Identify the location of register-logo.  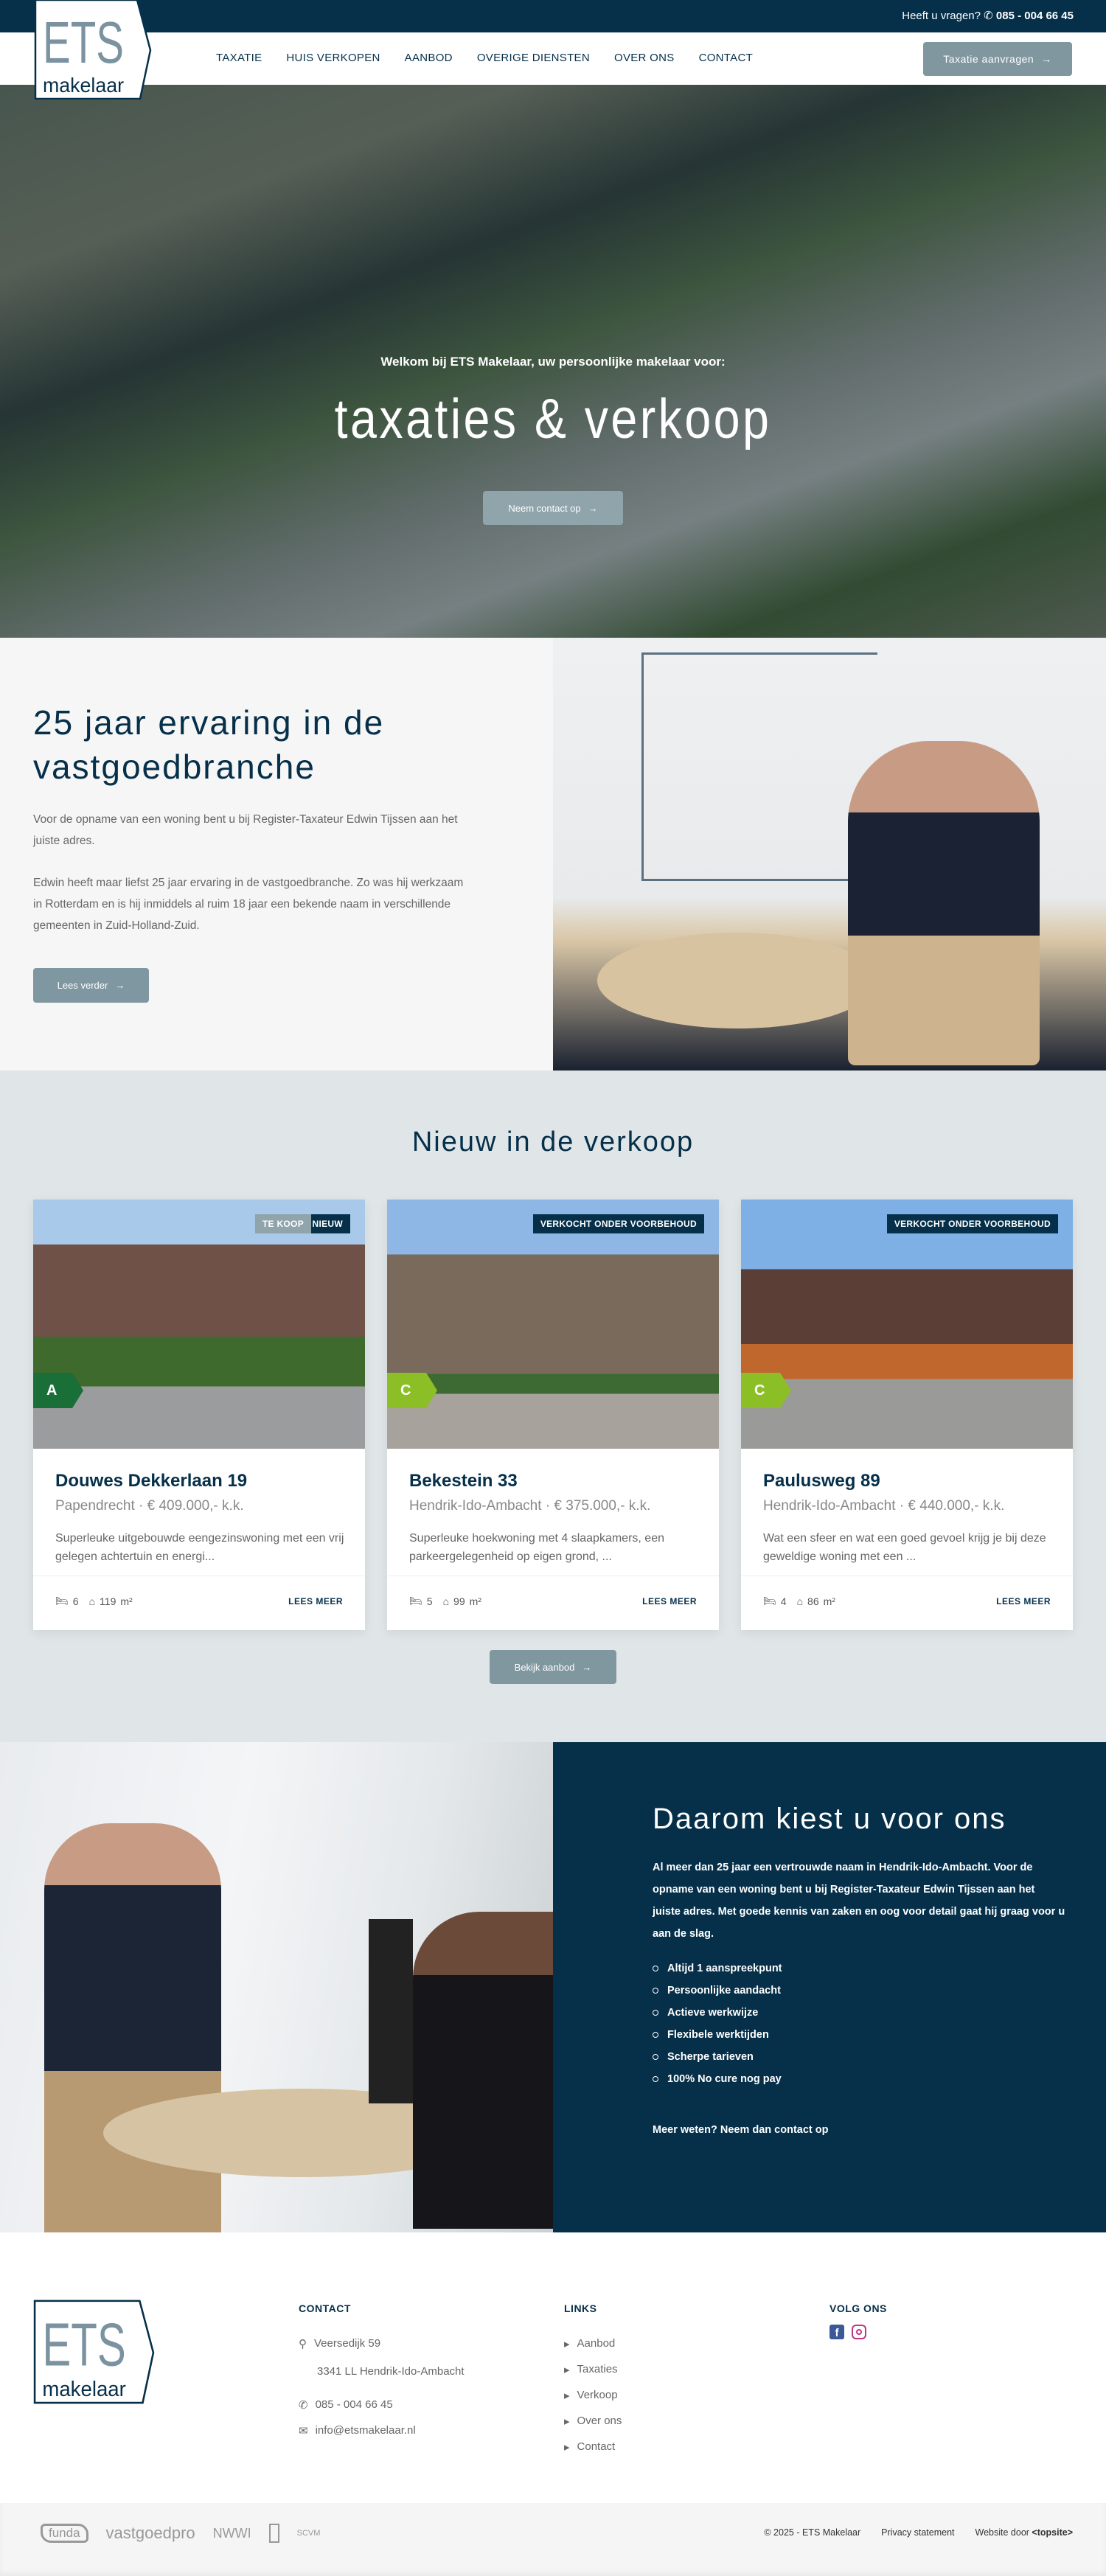
(273, 2533).